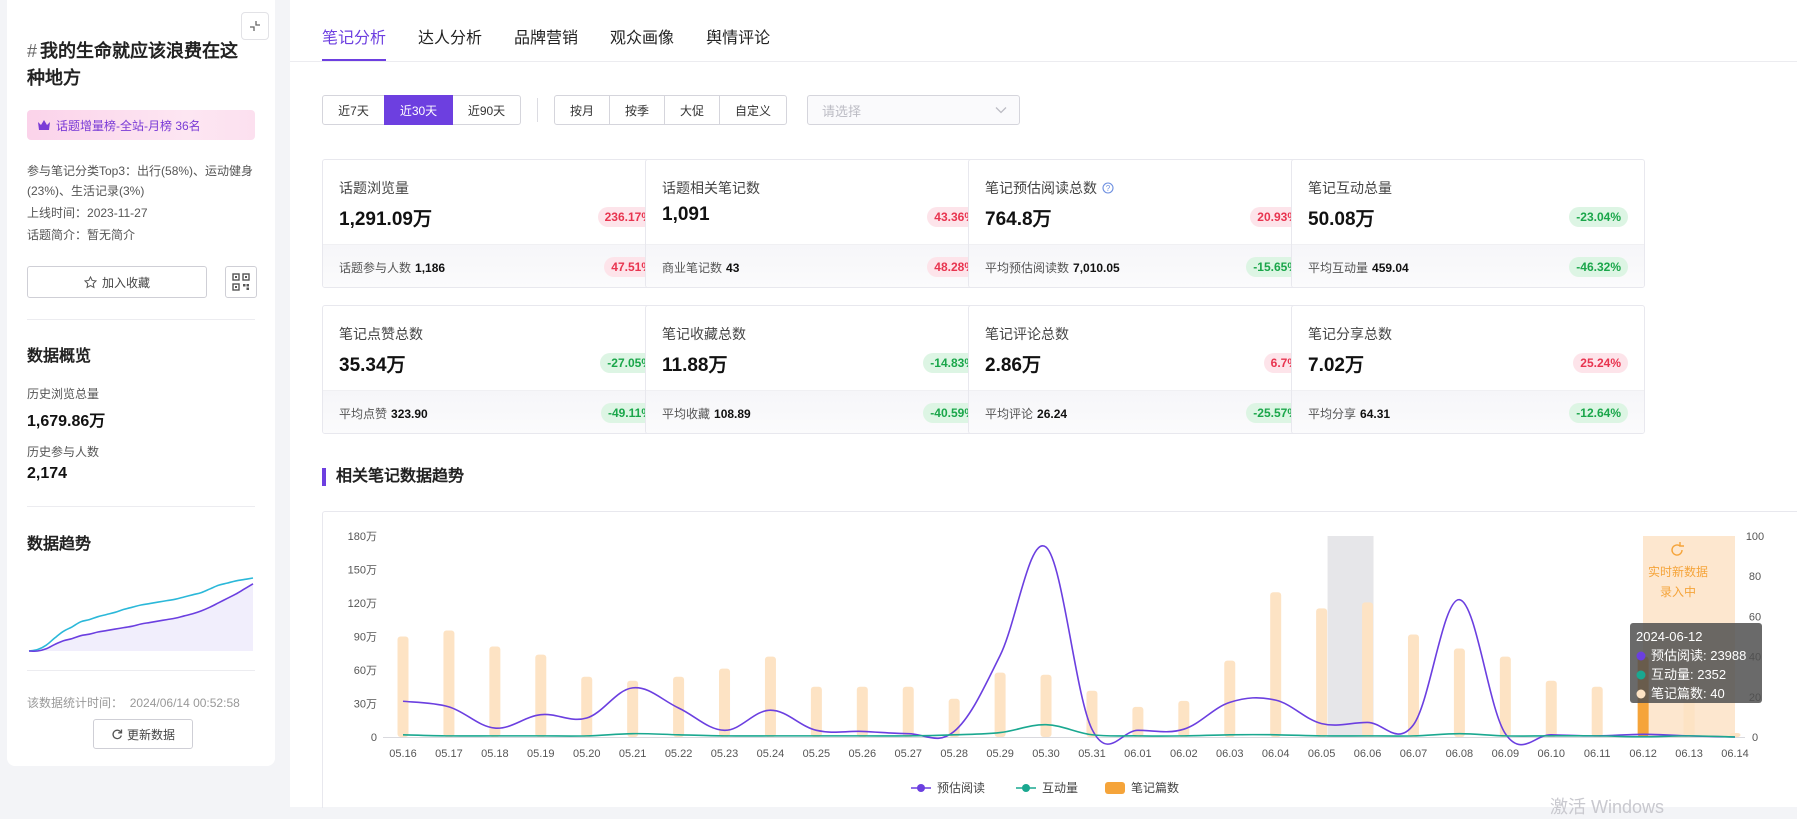 The height and width of the screenshot is (819, 1797). What do you see at coordinates (144, 213) in the screenshot?
I see `topic-online-time: 上线时间：2023-11-27` at bounding box center [144, 213].